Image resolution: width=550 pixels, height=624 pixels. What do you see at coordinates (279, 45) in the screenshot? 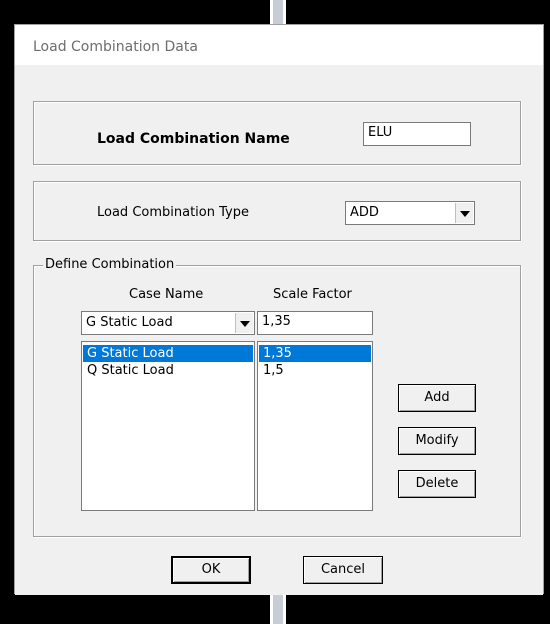
I see `title-bar: Load Combination Data` at bounding box center [279, 45].